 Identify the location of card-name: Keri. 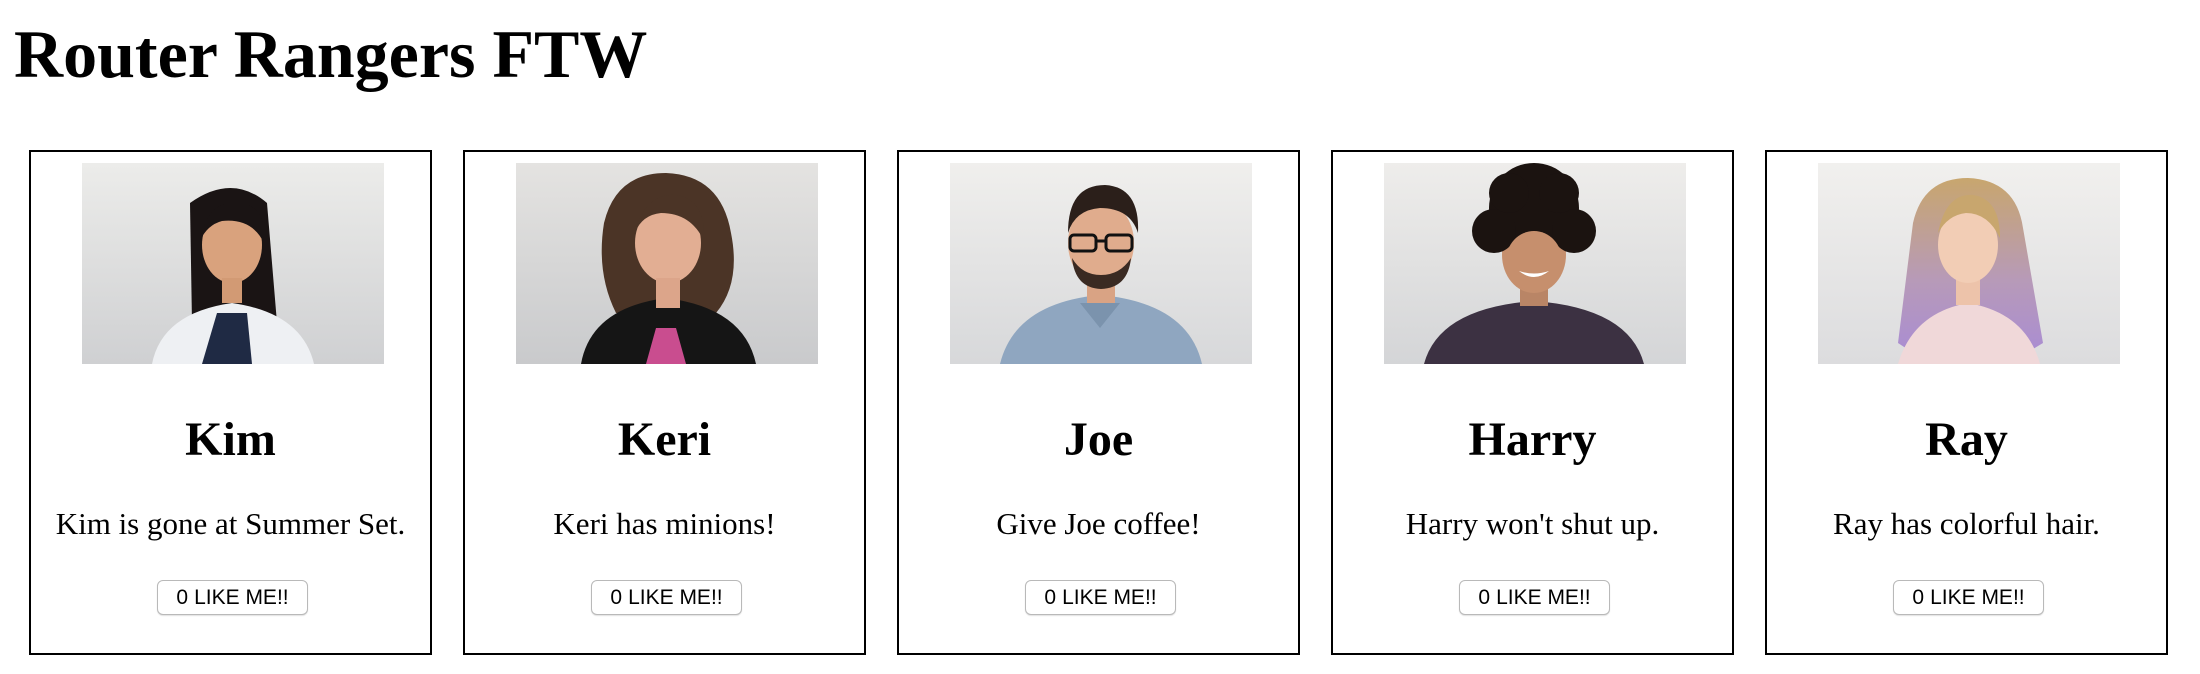
(664, 439).